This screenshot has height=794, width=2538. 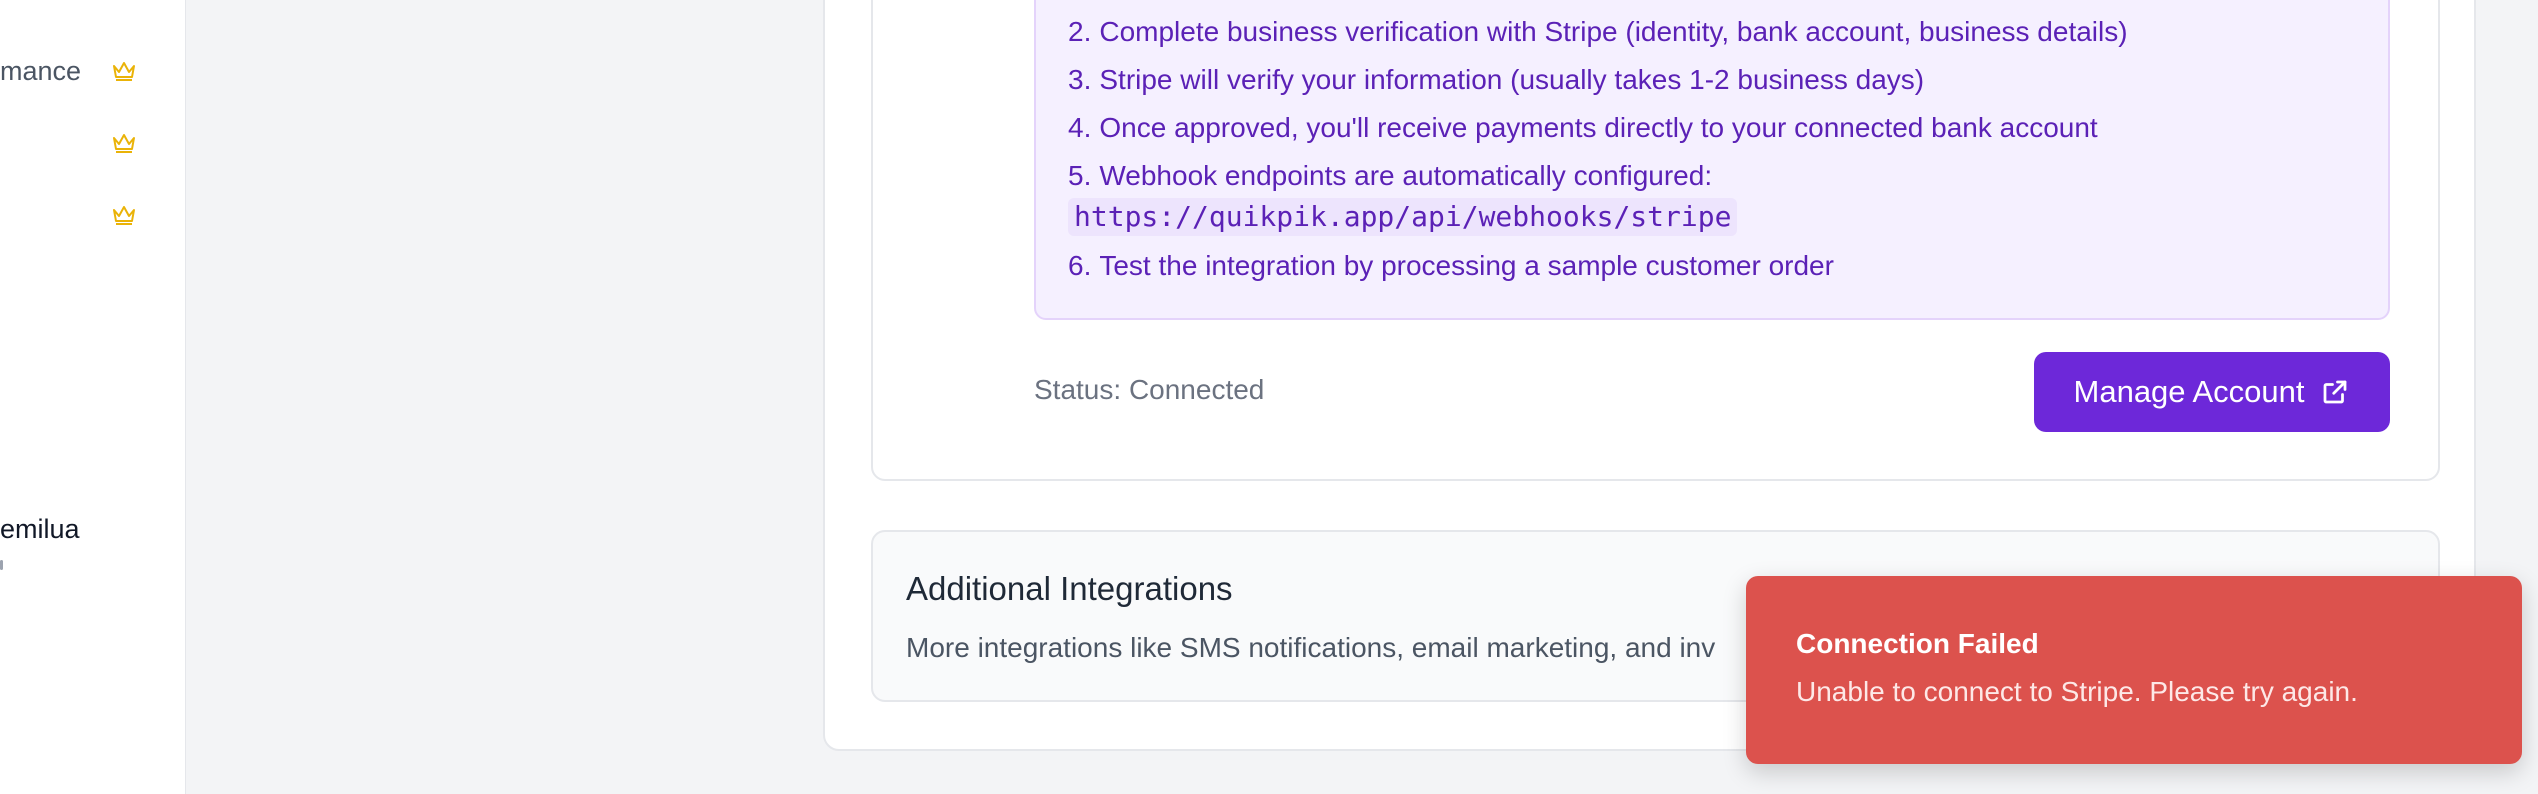 What do you see at coordinates (1917, 643) in the screenshot?
I see `toast-title: Connection Failed` at bounding box center [1917, 643].